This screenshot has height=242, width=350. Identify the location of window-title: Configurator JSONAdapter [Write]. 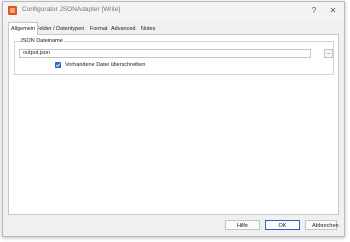
(71, 9).